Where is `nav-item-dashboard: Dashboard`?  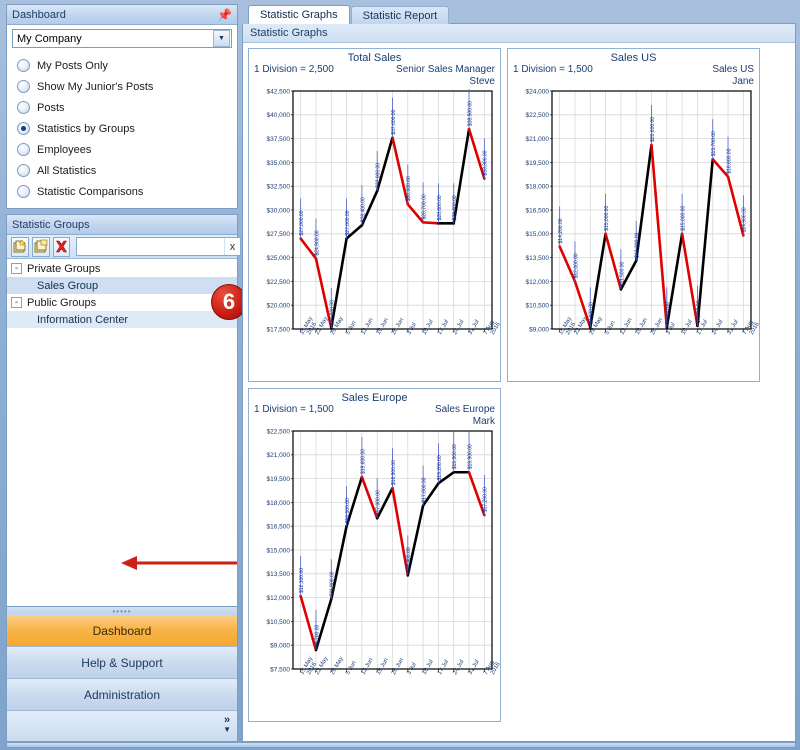 nav-item-dashboard: Dashboard is located at coordinates (122, 631).